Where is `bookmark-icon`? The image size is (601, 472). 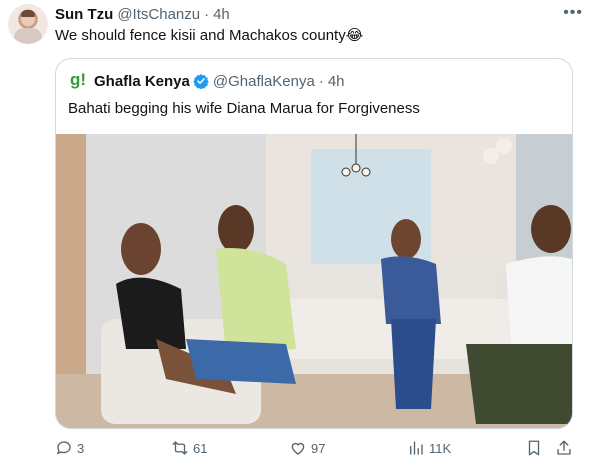
bookmark-icon is located at coordinates (534, 448).